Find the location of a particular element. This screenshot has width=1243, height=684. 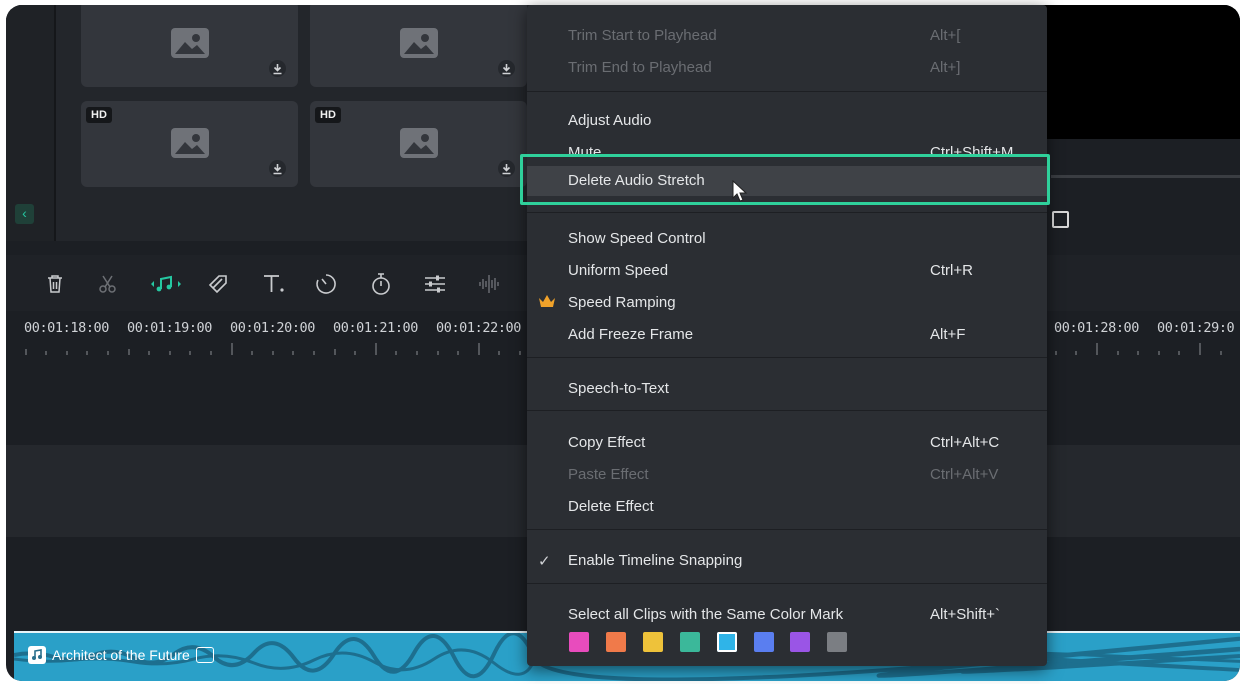

checkmark-icon: ✓ is located at coordinates (544, 561).